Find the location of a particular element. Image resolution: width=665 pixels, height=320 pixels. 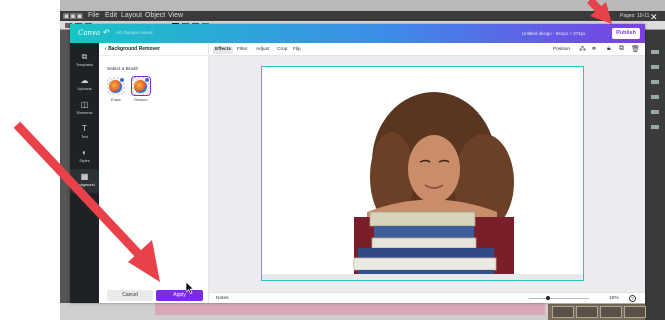

arrow-to-publish-icon is located at coordinates (599, 12).